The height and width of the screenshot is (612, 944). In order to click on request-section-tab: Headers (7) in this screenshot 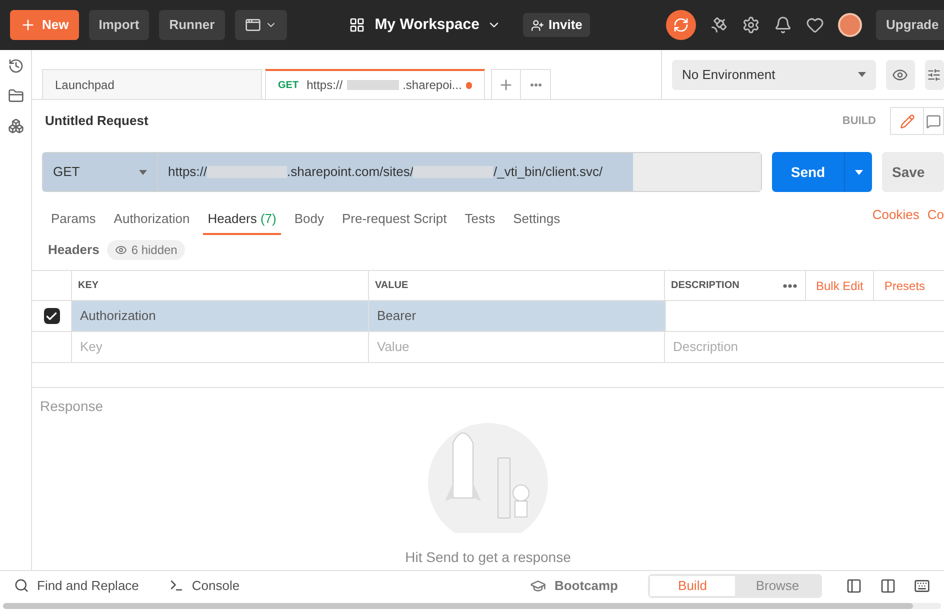, I will do `click(242, 220)`.